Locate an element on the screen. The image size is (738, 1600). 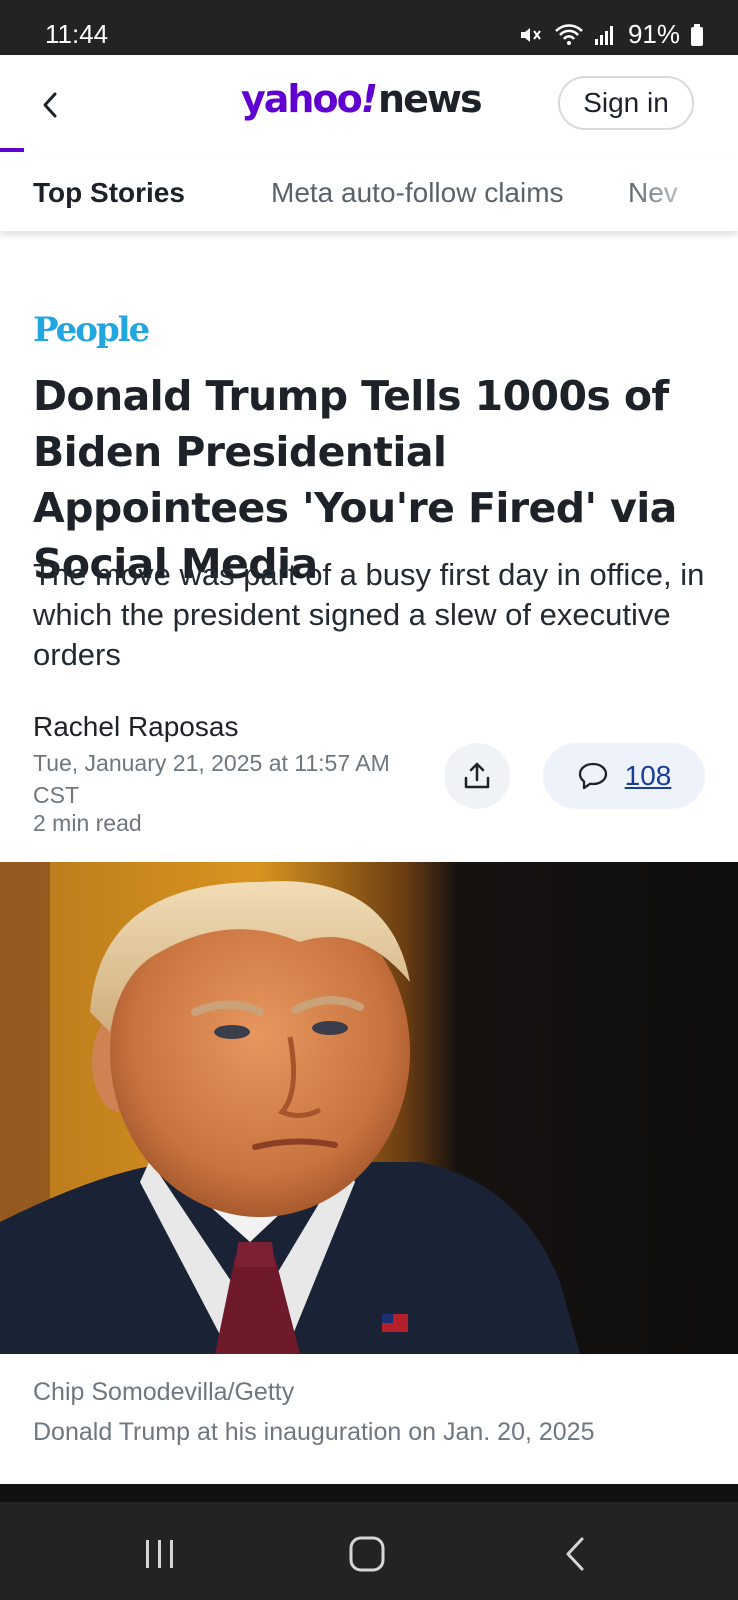
progress-indicator is located at coordinates (12, 150).